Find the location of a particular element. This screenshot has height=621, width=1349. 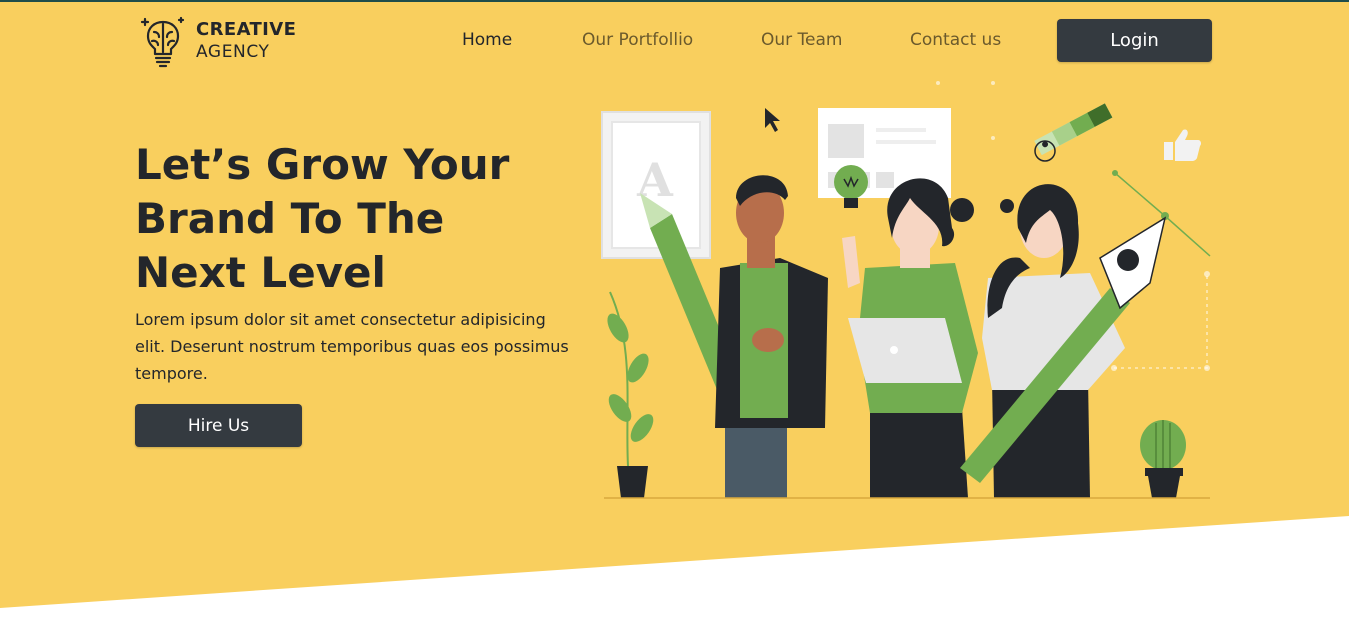

nav-home-link: Home is located at coordinates (487, 40).